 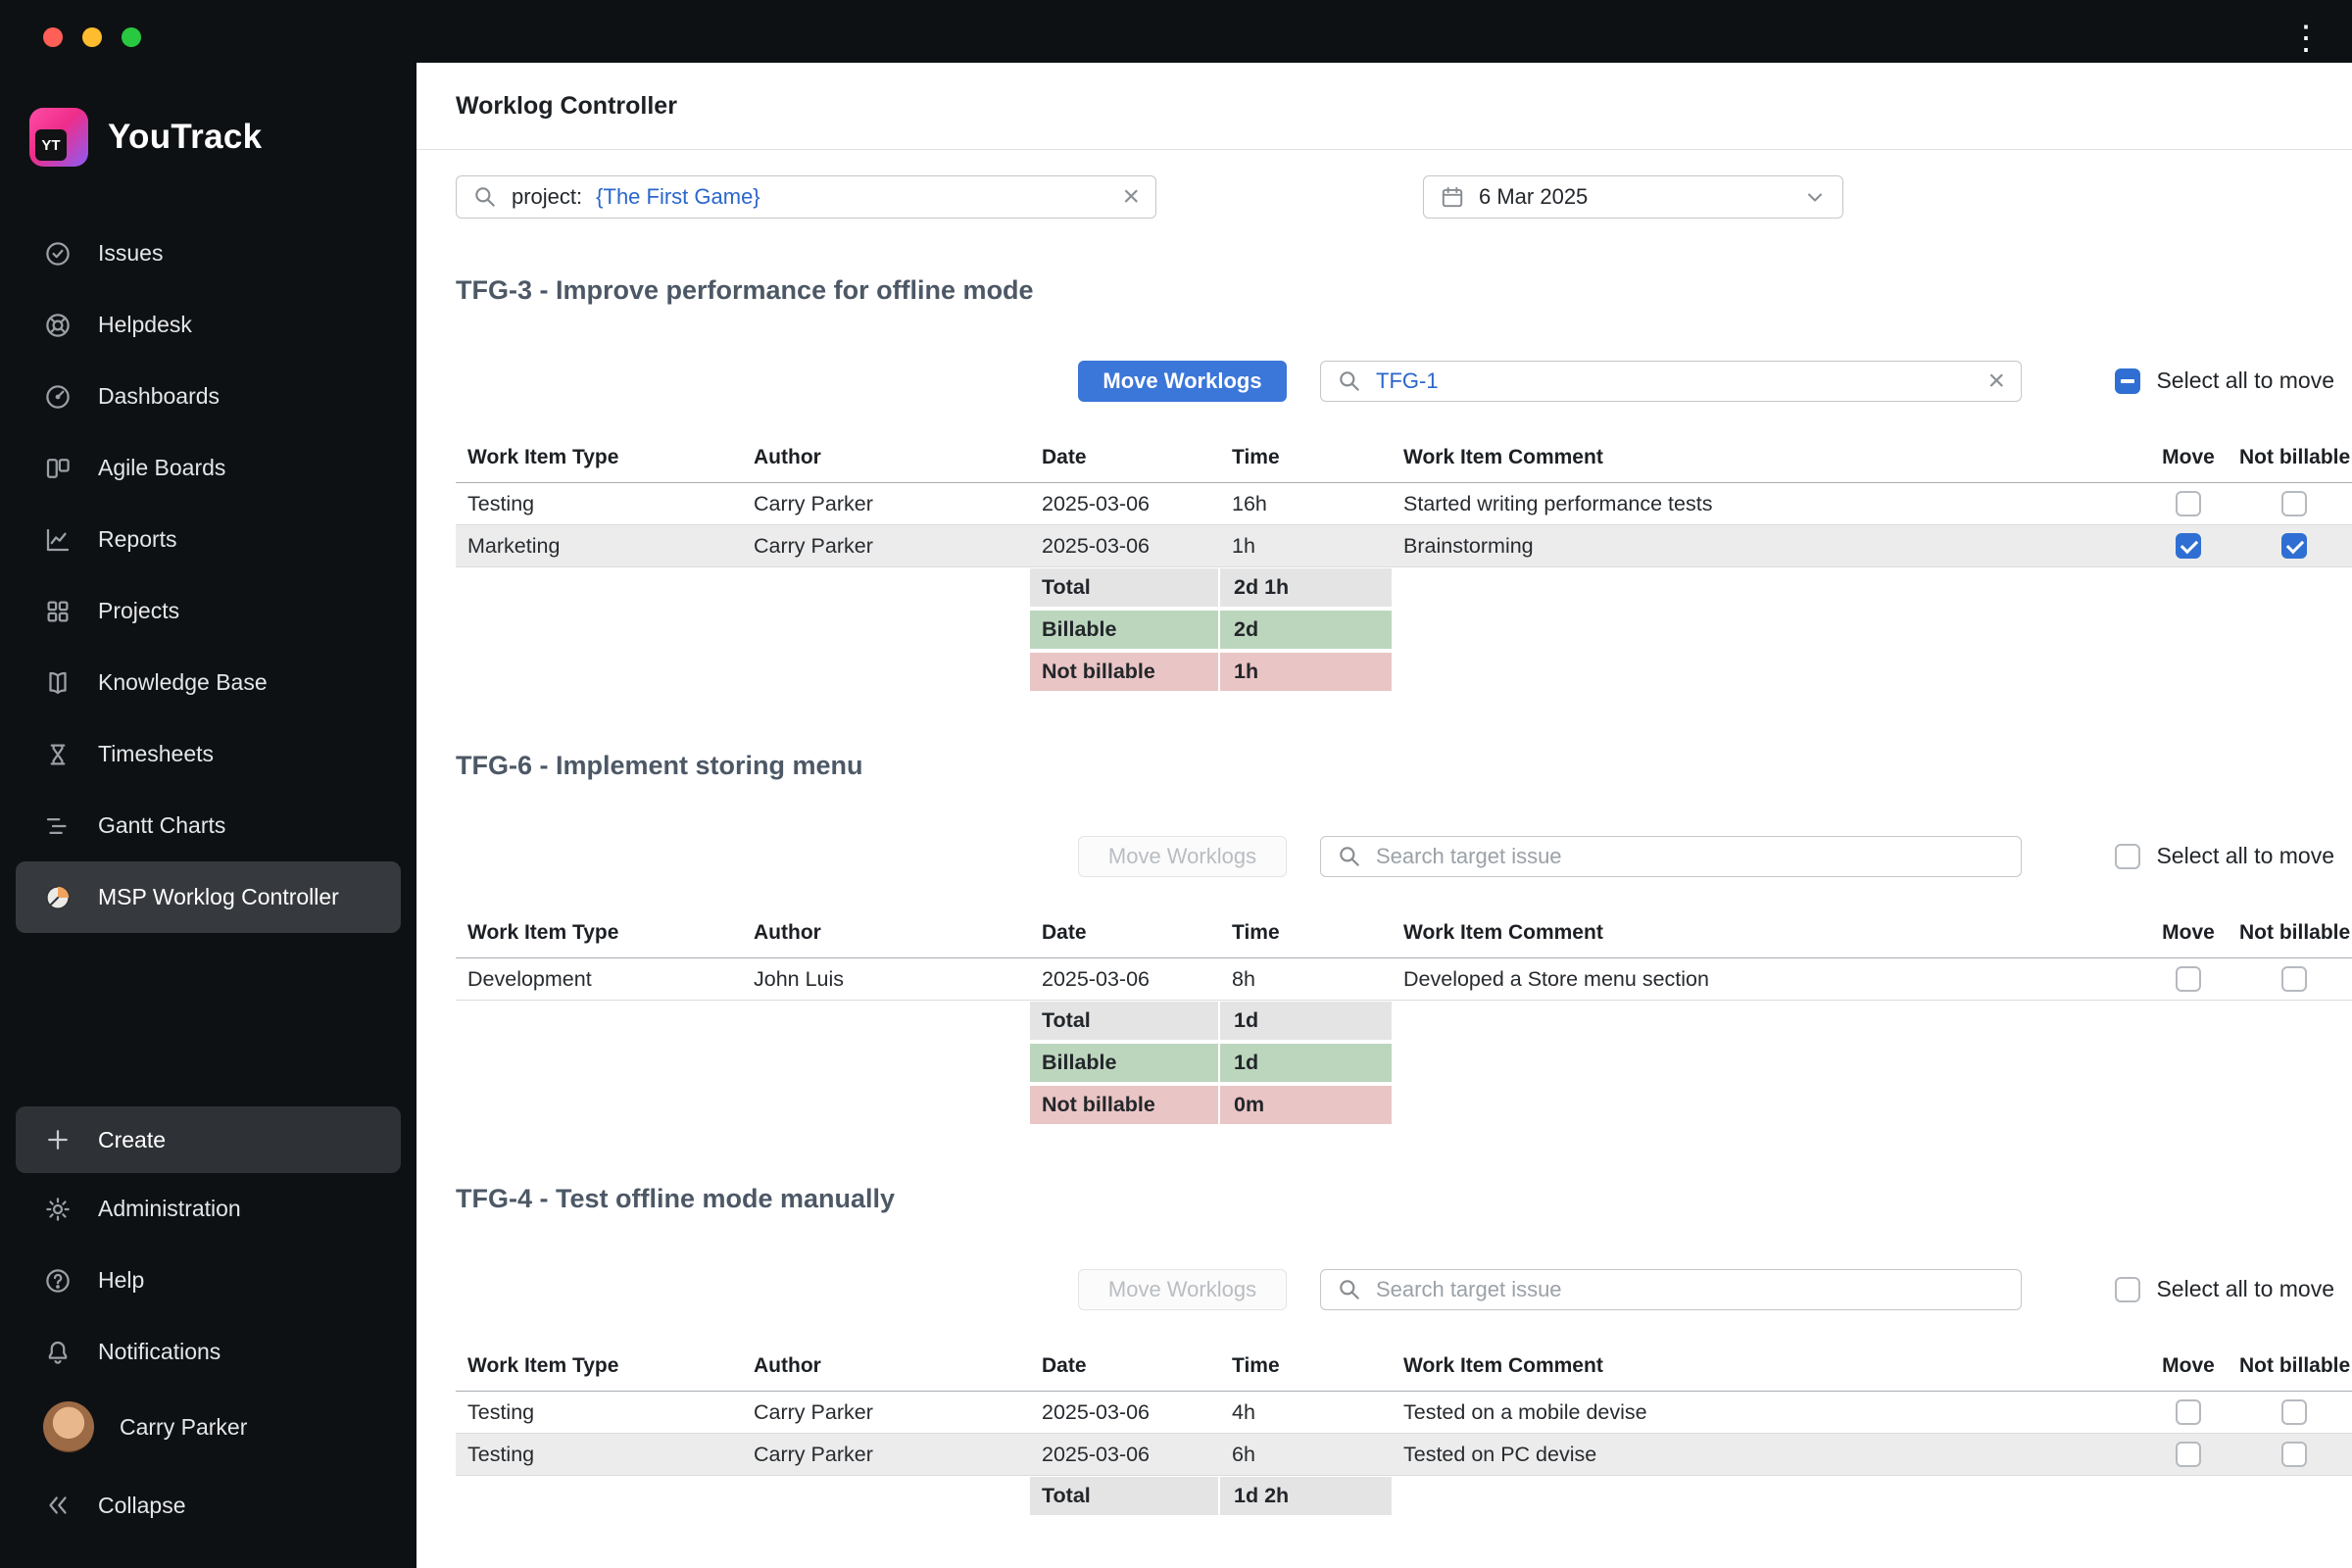 I want to click on calendar-icon, so click(x=1452, y=197).